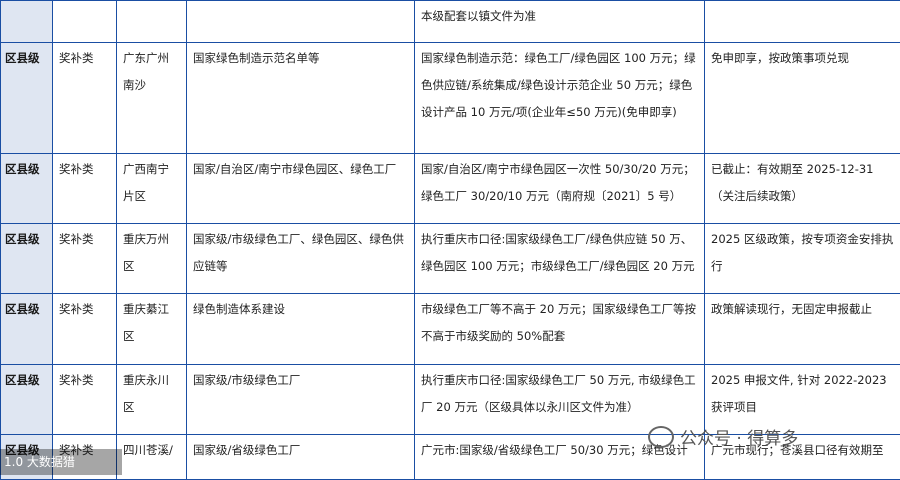  I want to click on cell-scope, so click(301, 22).